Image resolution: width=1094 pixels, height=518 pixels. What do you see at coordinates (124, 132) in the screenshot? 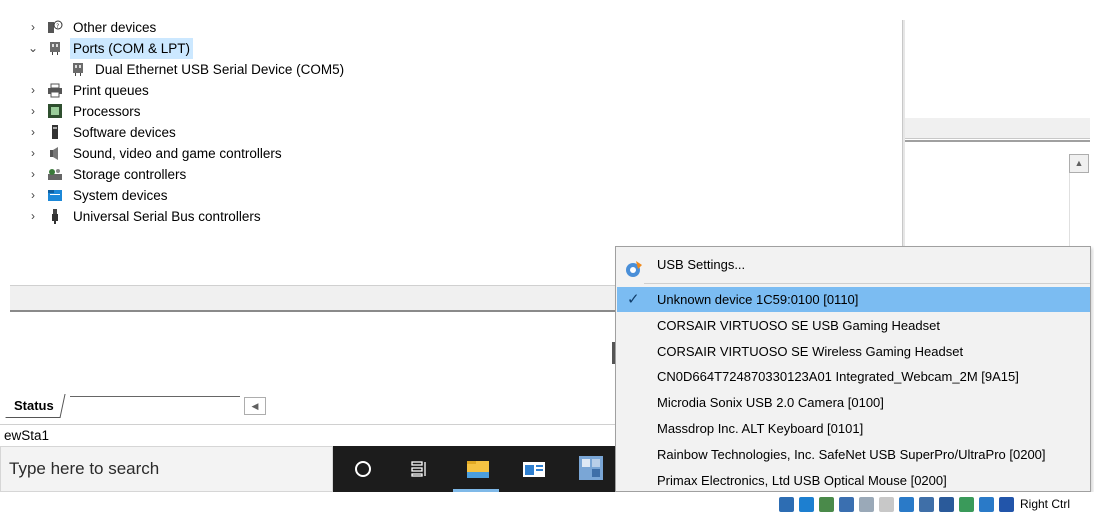
I see `tree-item-label: Software devices` at bounding box center [124, 132].